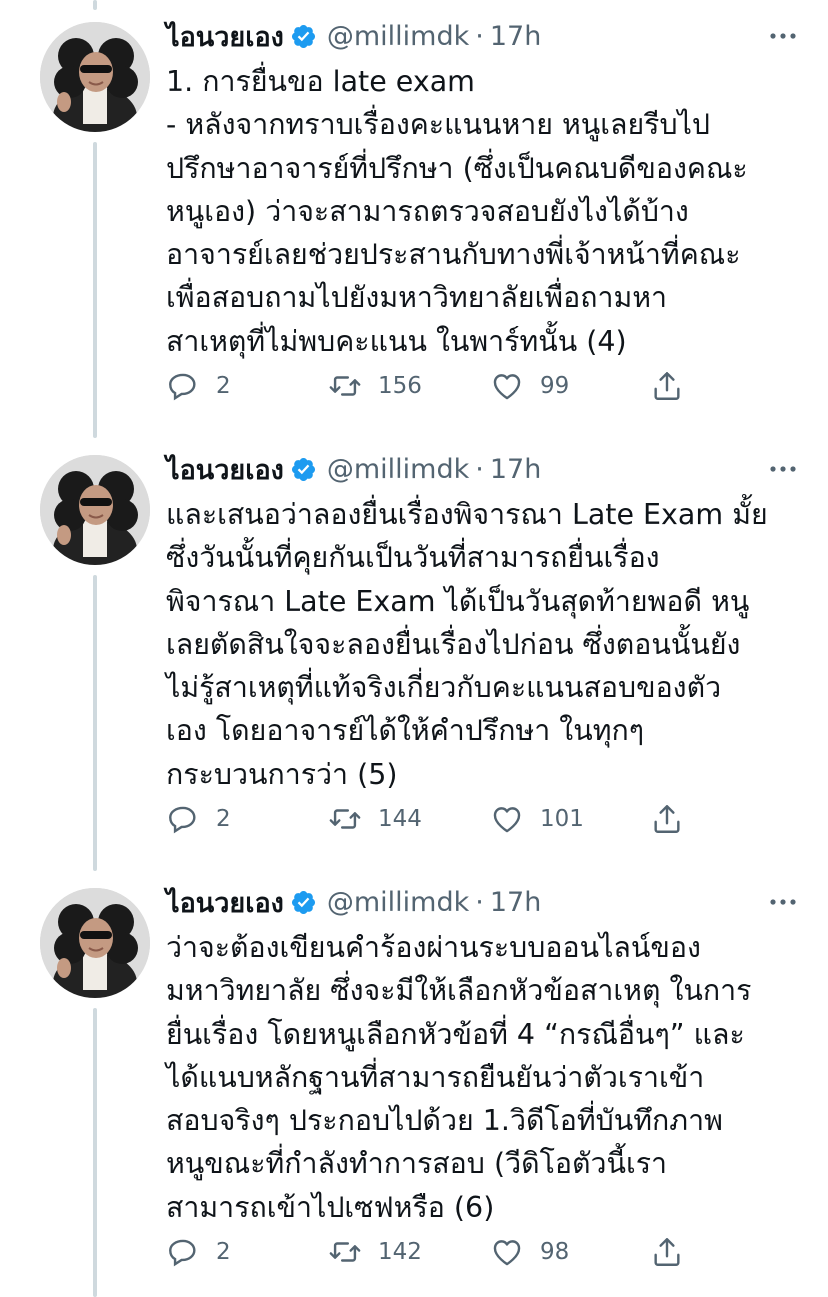  Describe the element at coordinates (427, 819) in the screenshot. I see `tweet-actions: 2 144 101` at that location.